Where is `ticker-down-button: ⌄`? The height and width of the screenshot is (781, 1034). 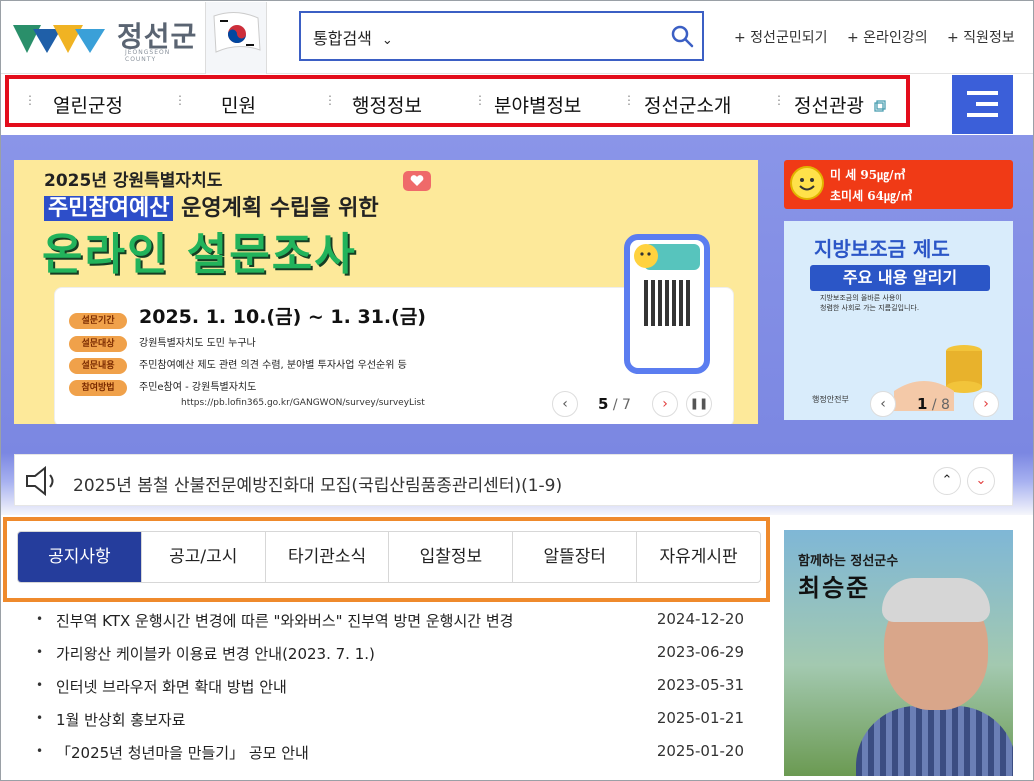 ticker-down-button: ⌄ is located at coordinates (981, 481).